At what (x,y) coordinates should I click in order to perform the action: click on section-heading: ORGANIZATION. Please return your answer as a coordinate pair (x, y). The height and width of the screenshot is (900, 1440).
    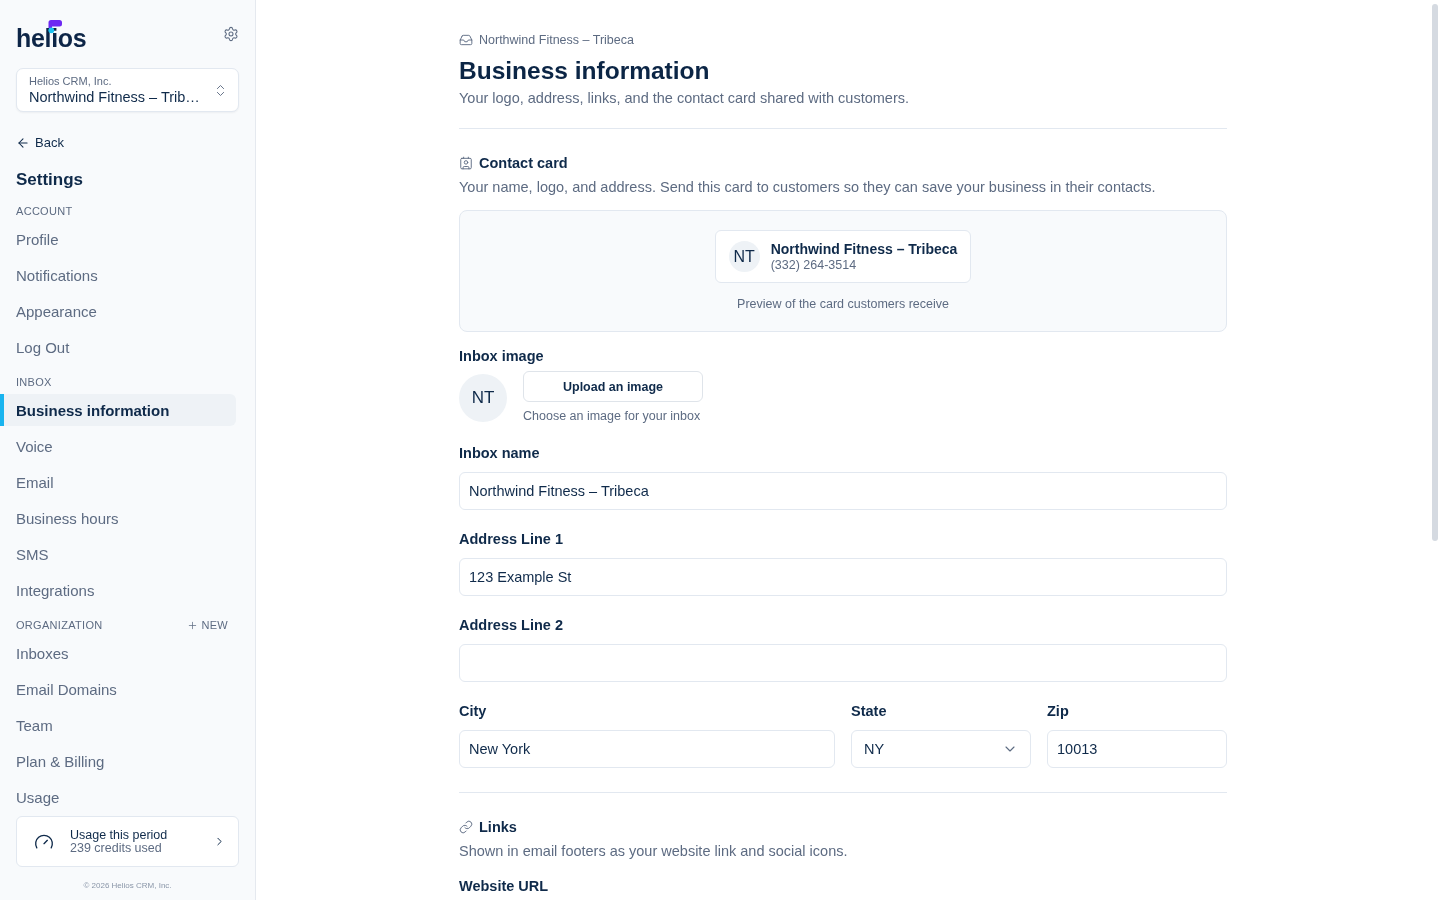
    Looking at the image, I should click on (59, 625).